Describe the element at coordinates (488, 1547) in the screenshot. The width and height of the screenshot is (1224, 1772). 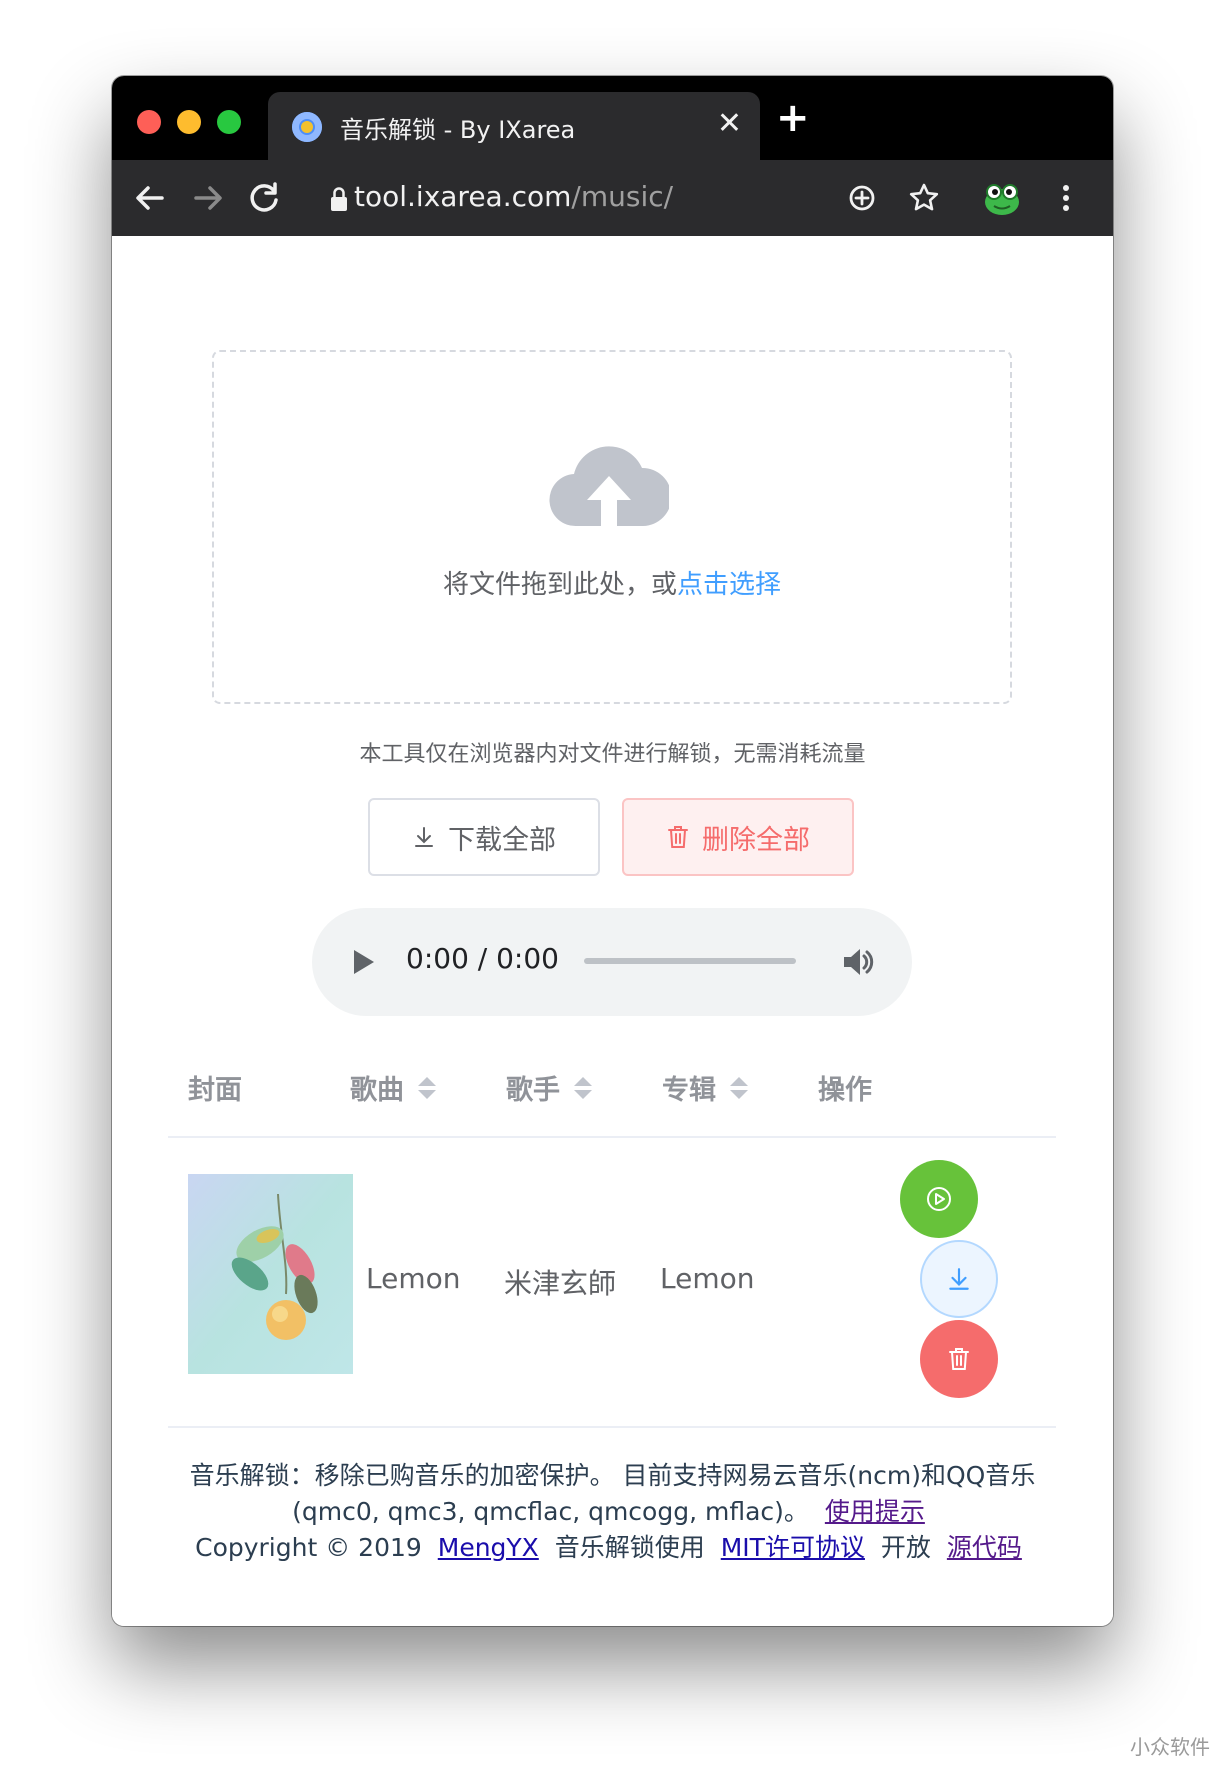
I see `author-link: MengYX` at that location.